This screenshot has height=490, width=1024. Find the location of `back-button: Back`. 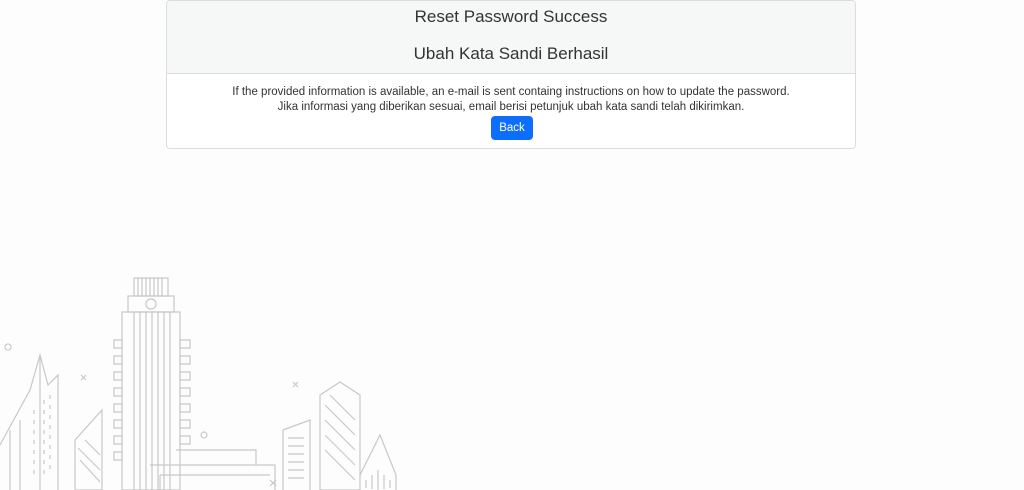

back-button: Back is located at coordinates (512, 128).